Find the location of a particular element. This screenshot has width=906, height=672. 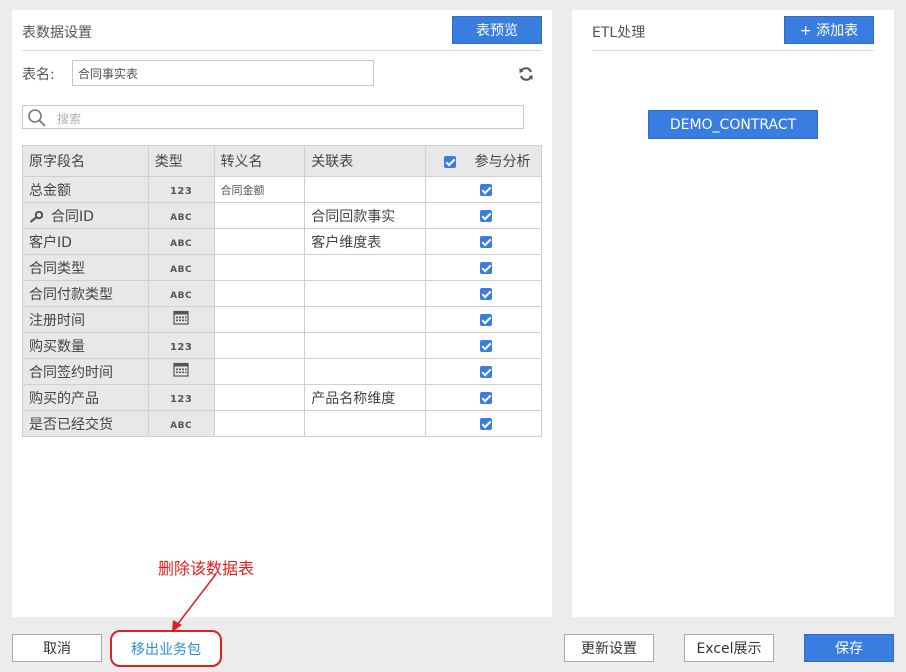

add-table-button: + 添加表 is located at coordinates (829, 30).